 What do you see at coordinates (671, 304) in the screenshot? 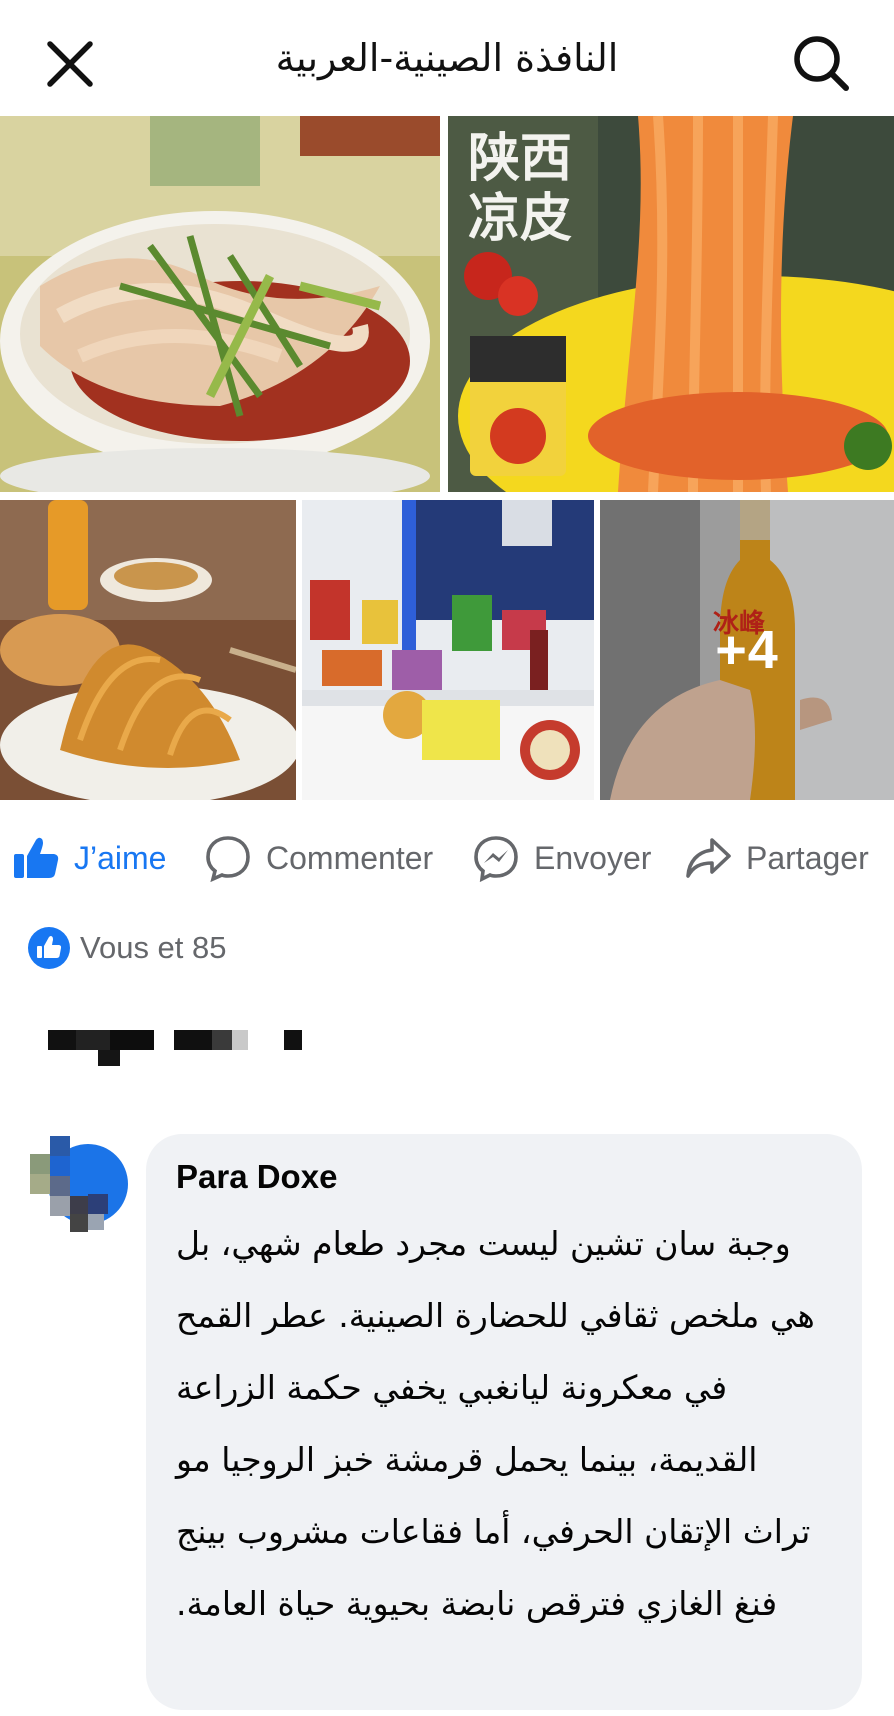
I see `photo-liangpi-package: 陕西 凉皮` at bounding box center [671, 304].